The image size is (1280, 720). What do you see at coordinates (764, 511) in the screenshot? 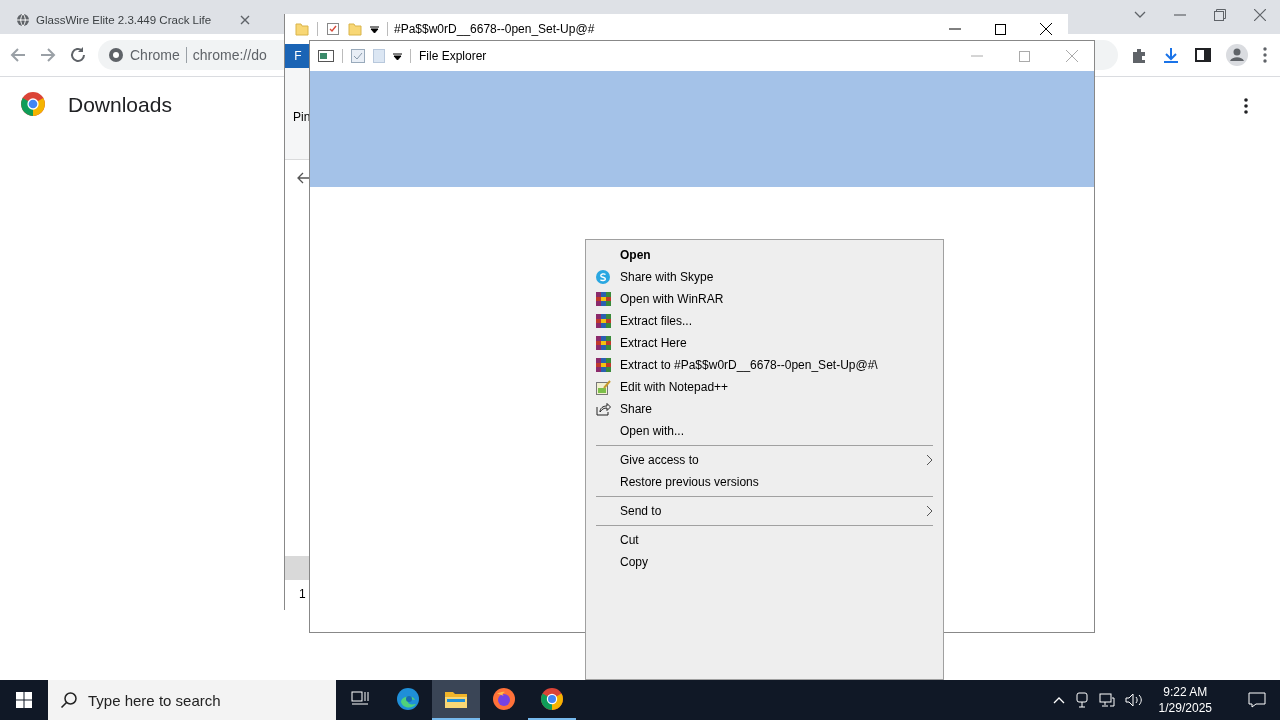
I see `menu-item: Send to` at bounding box center [764, 511].